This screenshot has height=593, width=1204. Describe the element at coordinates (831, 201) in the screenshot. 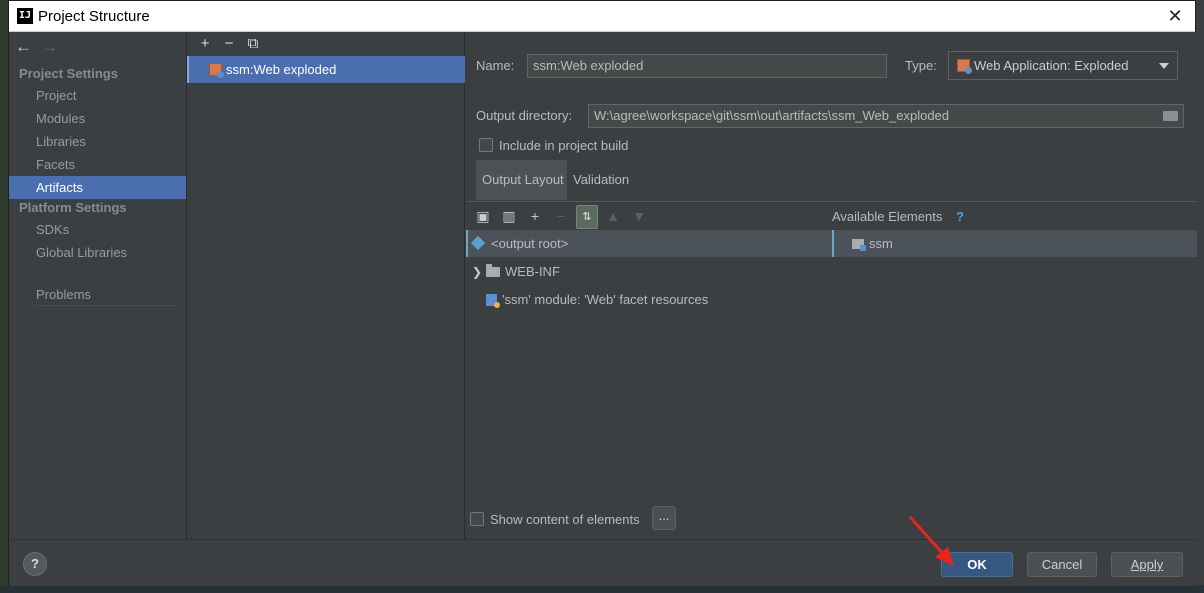

I see `tab-divider` at that location.